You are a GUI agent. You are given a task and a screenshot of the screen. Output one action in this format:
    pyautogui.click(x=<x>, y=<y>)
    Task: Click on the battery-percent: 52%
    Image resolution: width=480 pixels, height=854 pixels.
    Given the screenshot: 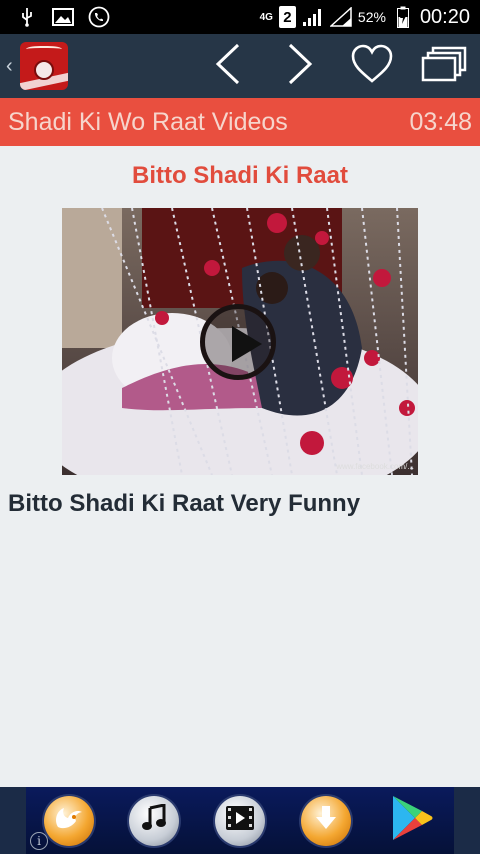 What is the action you would take?
    pyautogui.click(x=371, y=17)
    